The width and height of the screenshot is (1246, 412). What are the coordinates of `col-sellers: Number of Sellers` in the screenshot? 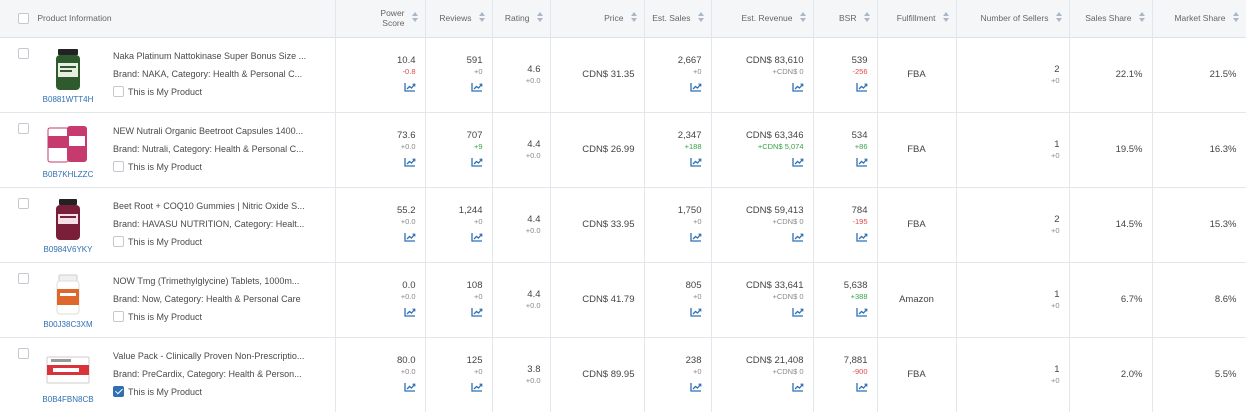 It's located at (1013, 19).